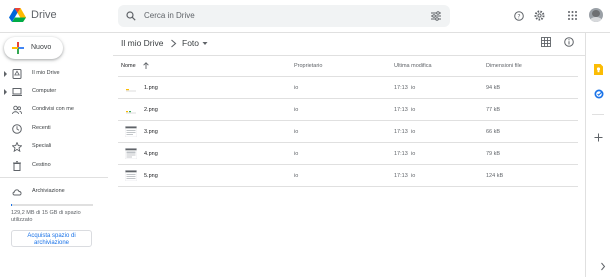 This screenshot has height=277, width=610. I want to click on storage-usage-text: 129,2 MB di 15 GB di spazio utilizzato, so click(46, 216).